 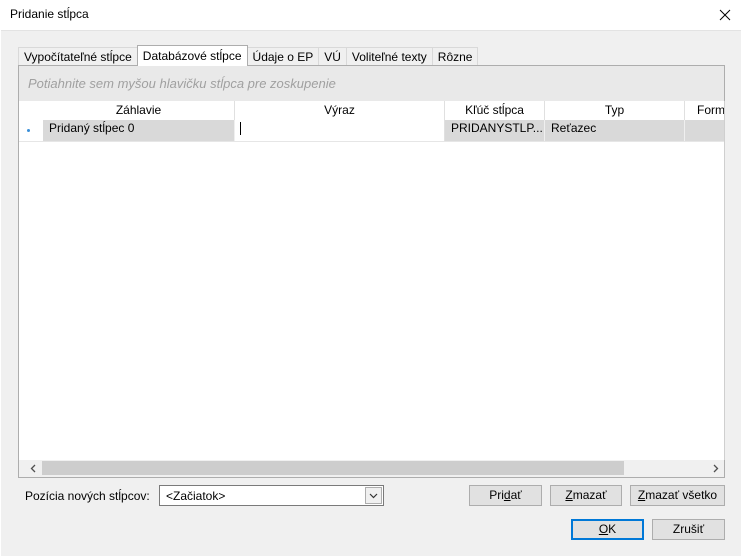 I want to click on cancel-button-label: Zrušiť, so click(x=688, y=529).